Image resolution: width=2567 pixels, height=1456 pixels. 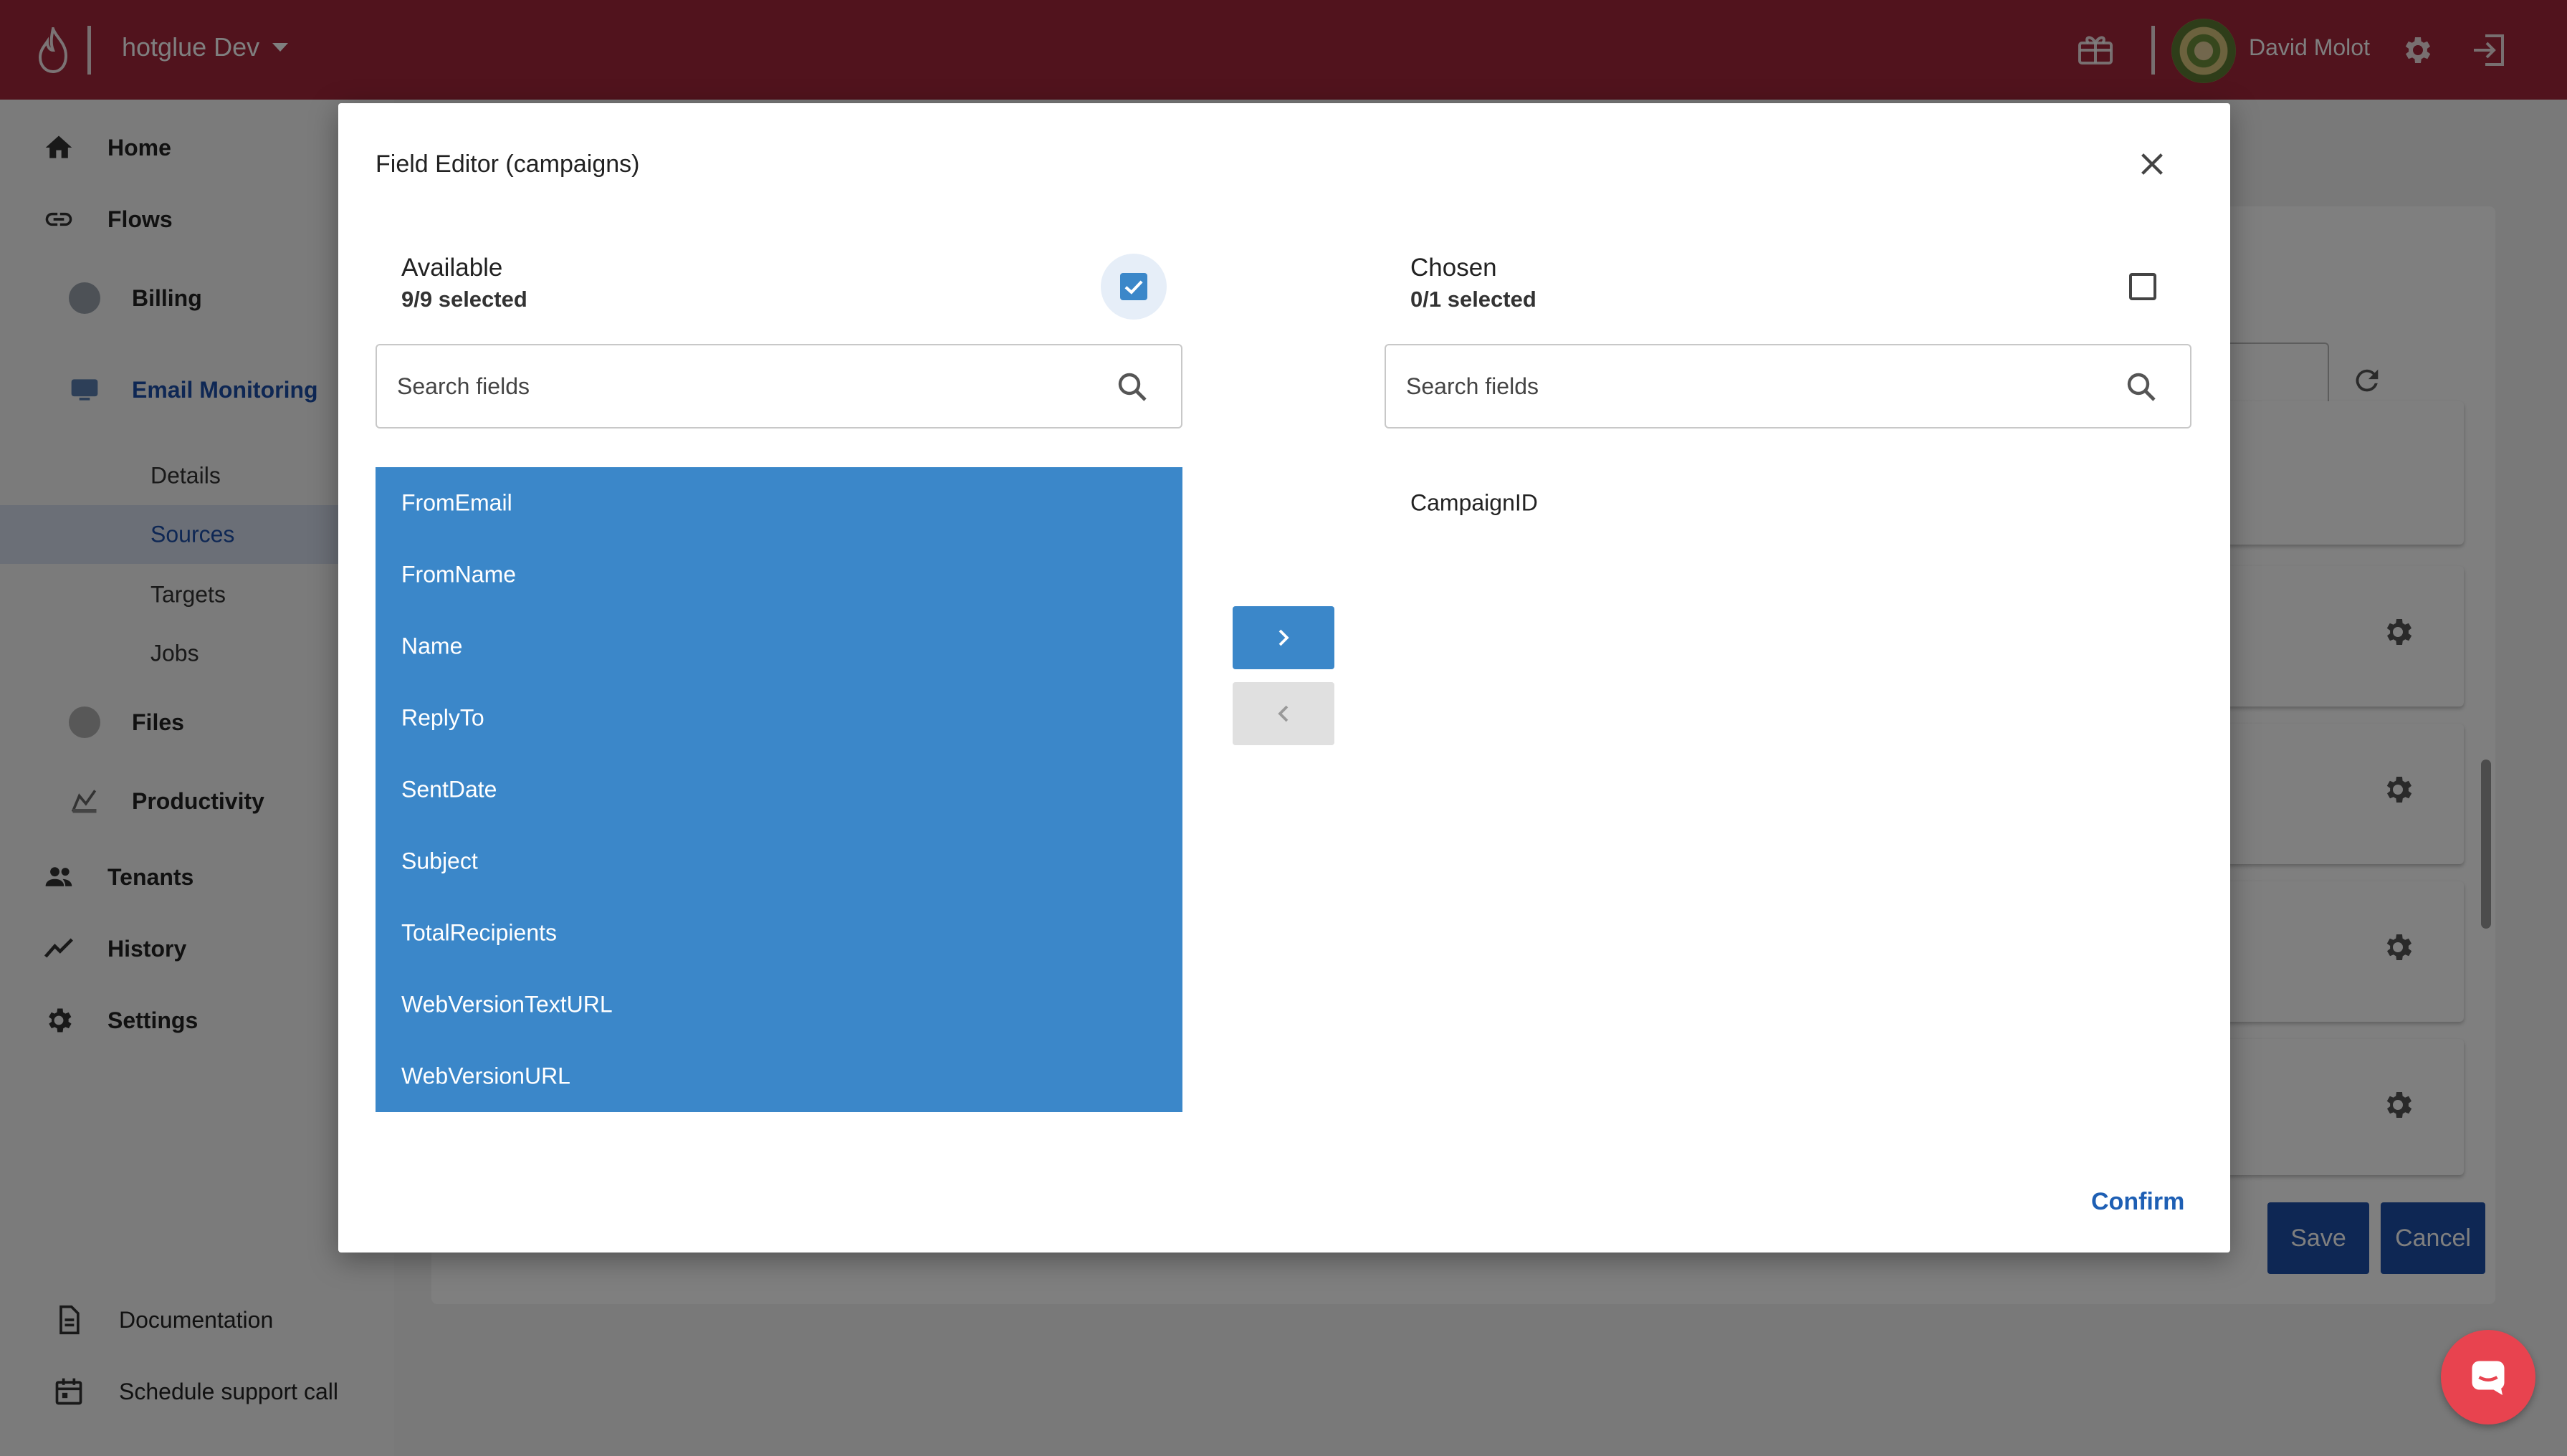 What do you see at coordinates (1453, 268) in the screenshot?
I see `chosen-title: Chosen` at bounding box center [1453, 268].